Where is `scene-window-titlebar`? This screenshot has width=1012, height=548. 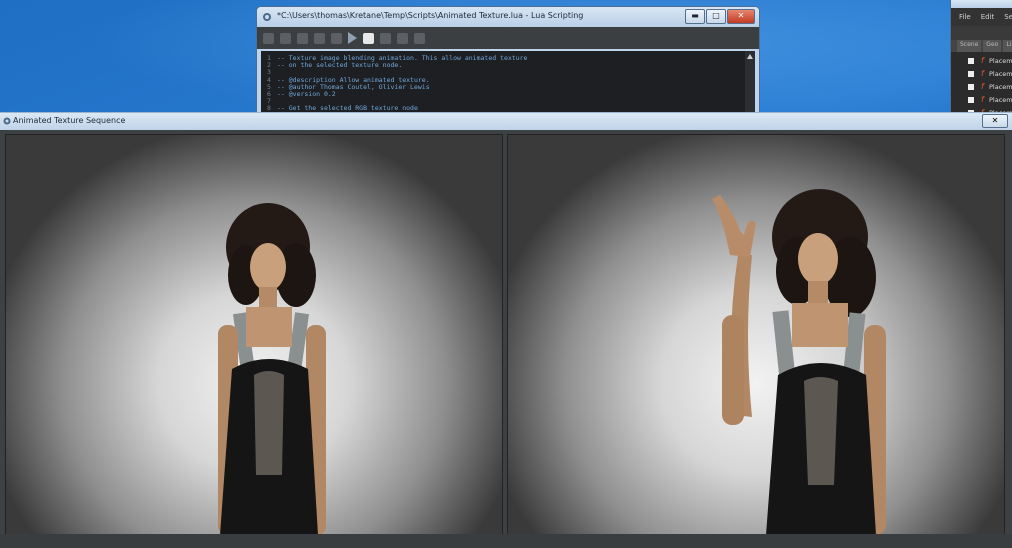 scene-window-titlebar is located at coordinates (981, 4).